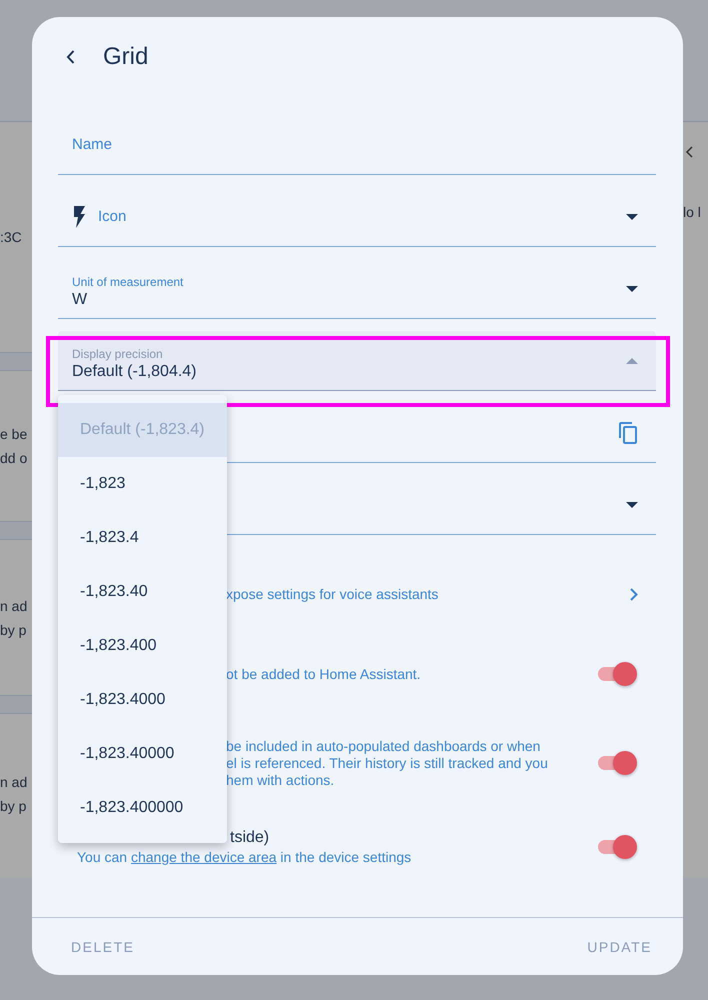  Describe the element at coordinates (244, 857) in the screenshot. I see `description-text: You can change the device area in the device settings` at that location.